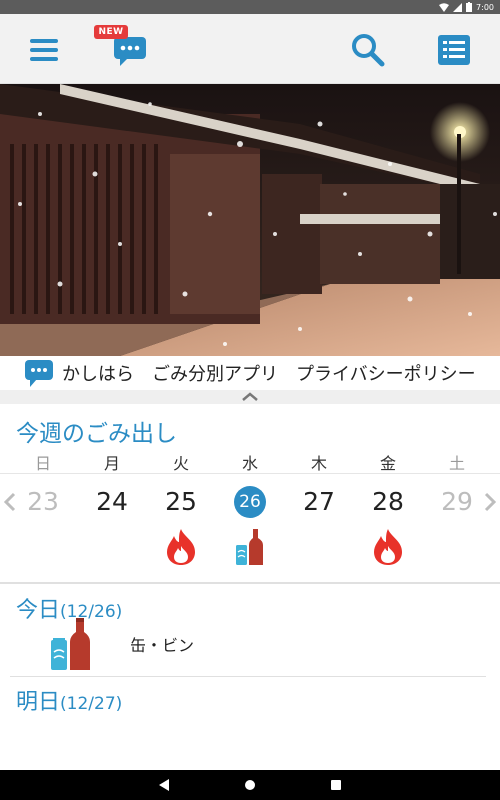 The image size is (500, 800). I want to click on week-schedule-title: 今週のごみ出し, so click(96, 434).